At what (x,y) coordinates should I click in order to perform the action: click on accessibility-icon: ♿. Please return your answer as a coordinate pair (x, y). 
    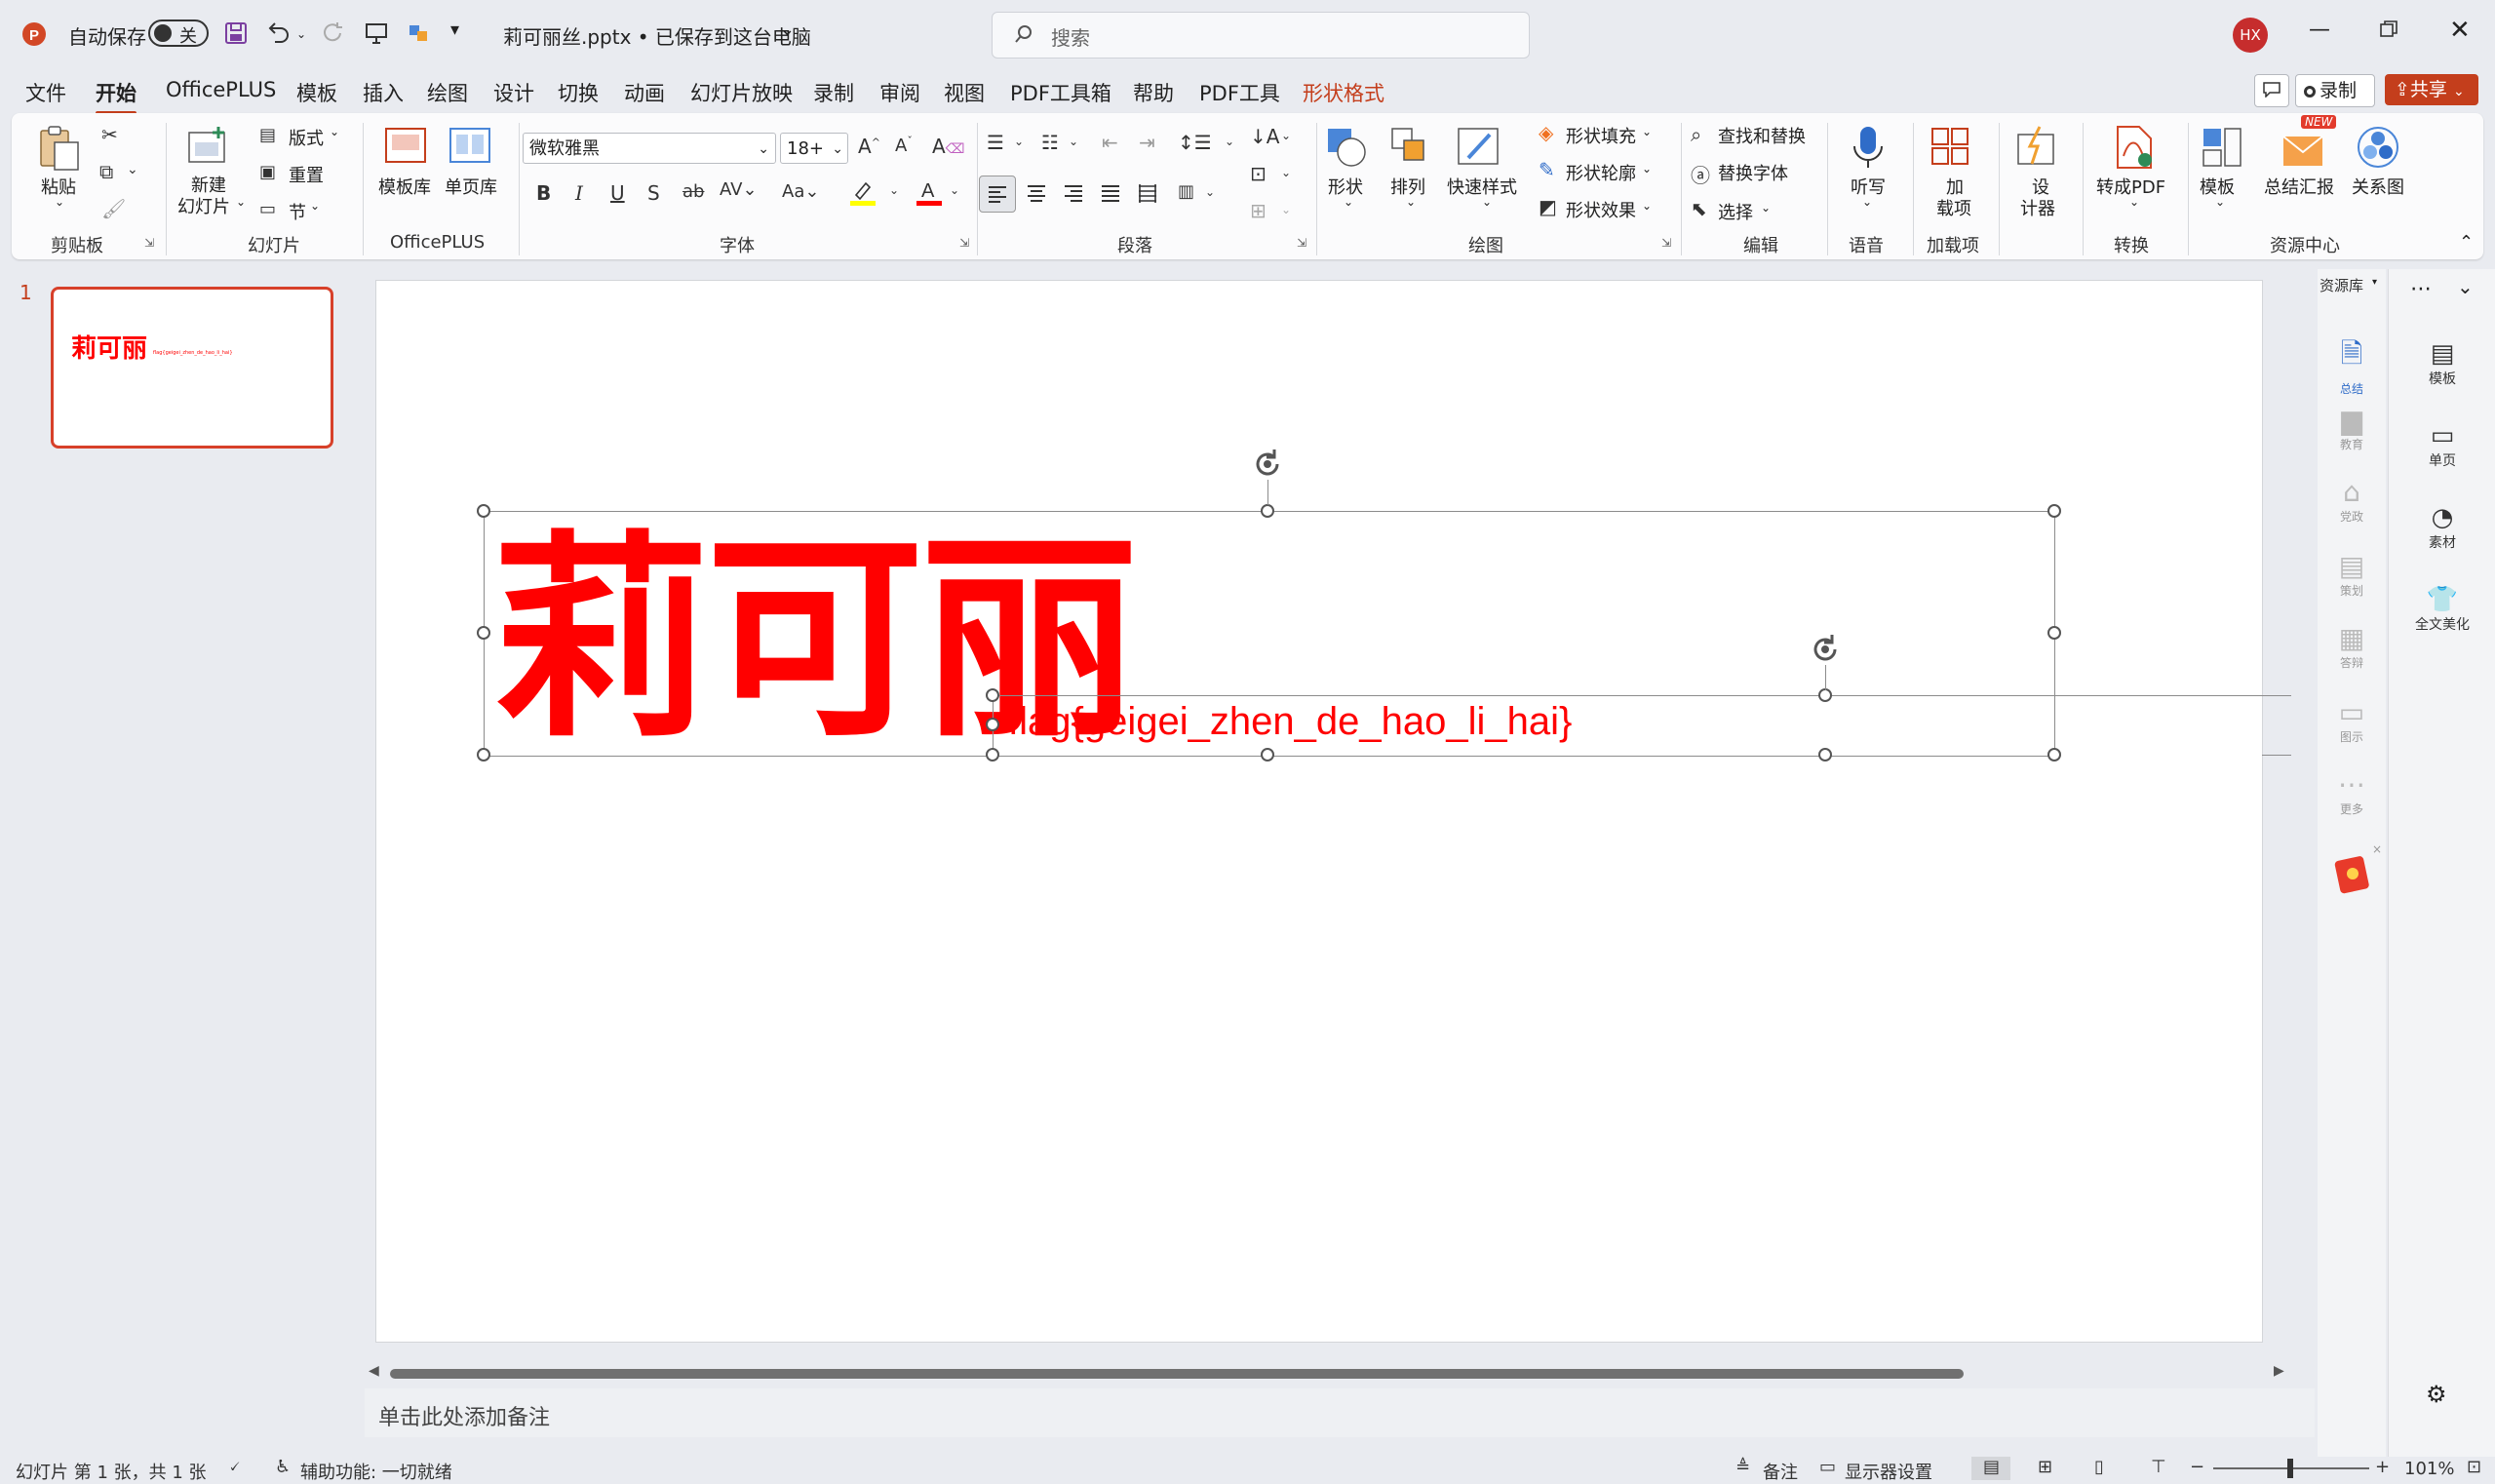
    Looking at the image, I should click on (283, 1467).